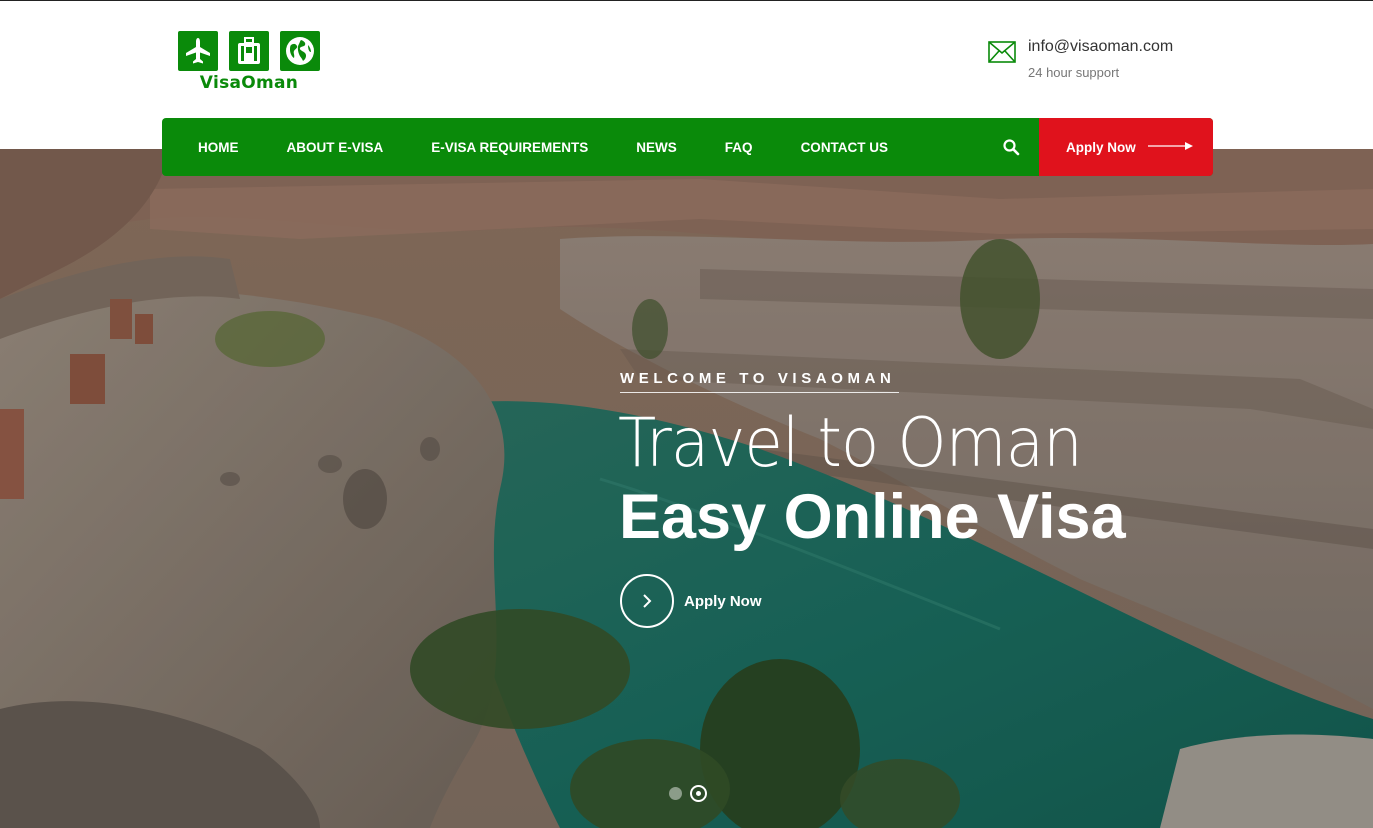  I want to click on nav-item-about-e-visa: ABOUT E-VISA, so click(335, 147).